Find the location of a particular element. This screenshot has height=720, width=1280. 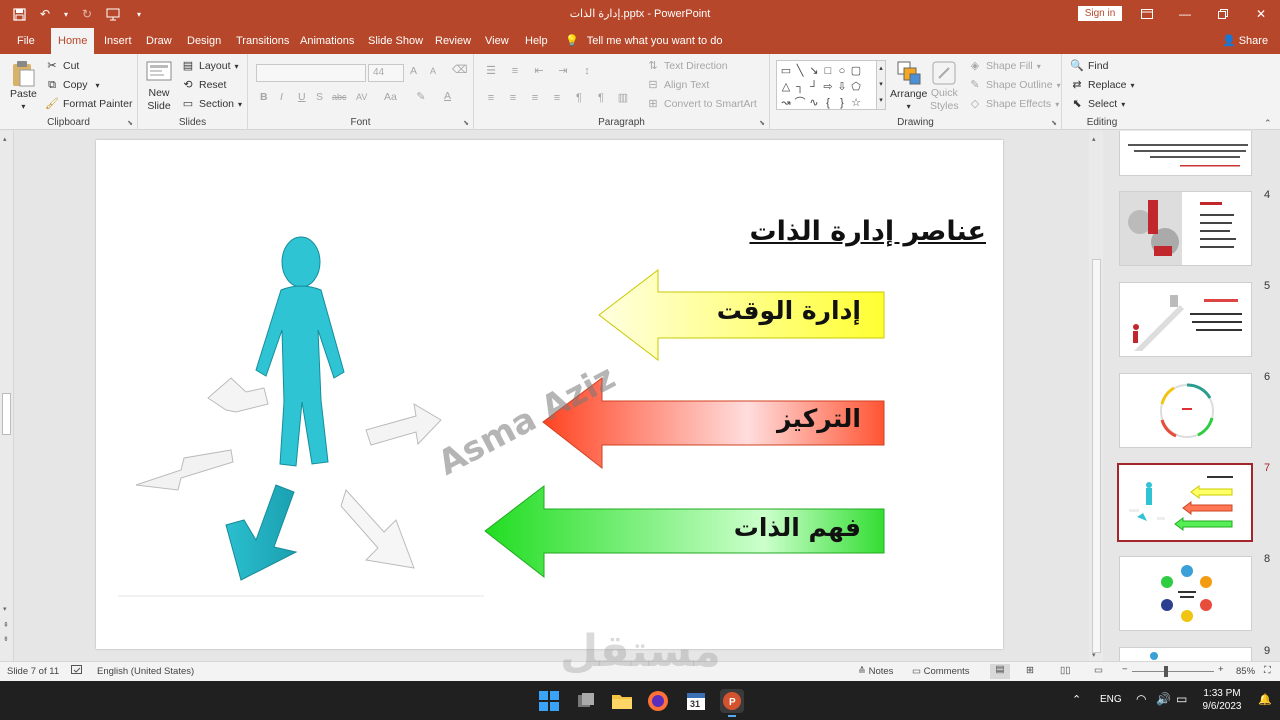

zoom-out-button: − is located at coordinates (1125, 669).